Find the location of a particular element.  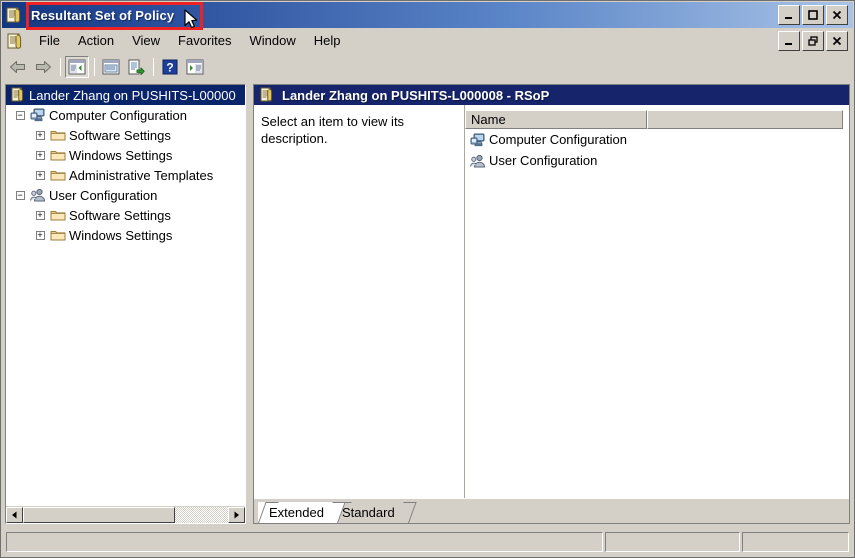

view-tabstrip: Extended Standard is located at coordinates (551, 510).